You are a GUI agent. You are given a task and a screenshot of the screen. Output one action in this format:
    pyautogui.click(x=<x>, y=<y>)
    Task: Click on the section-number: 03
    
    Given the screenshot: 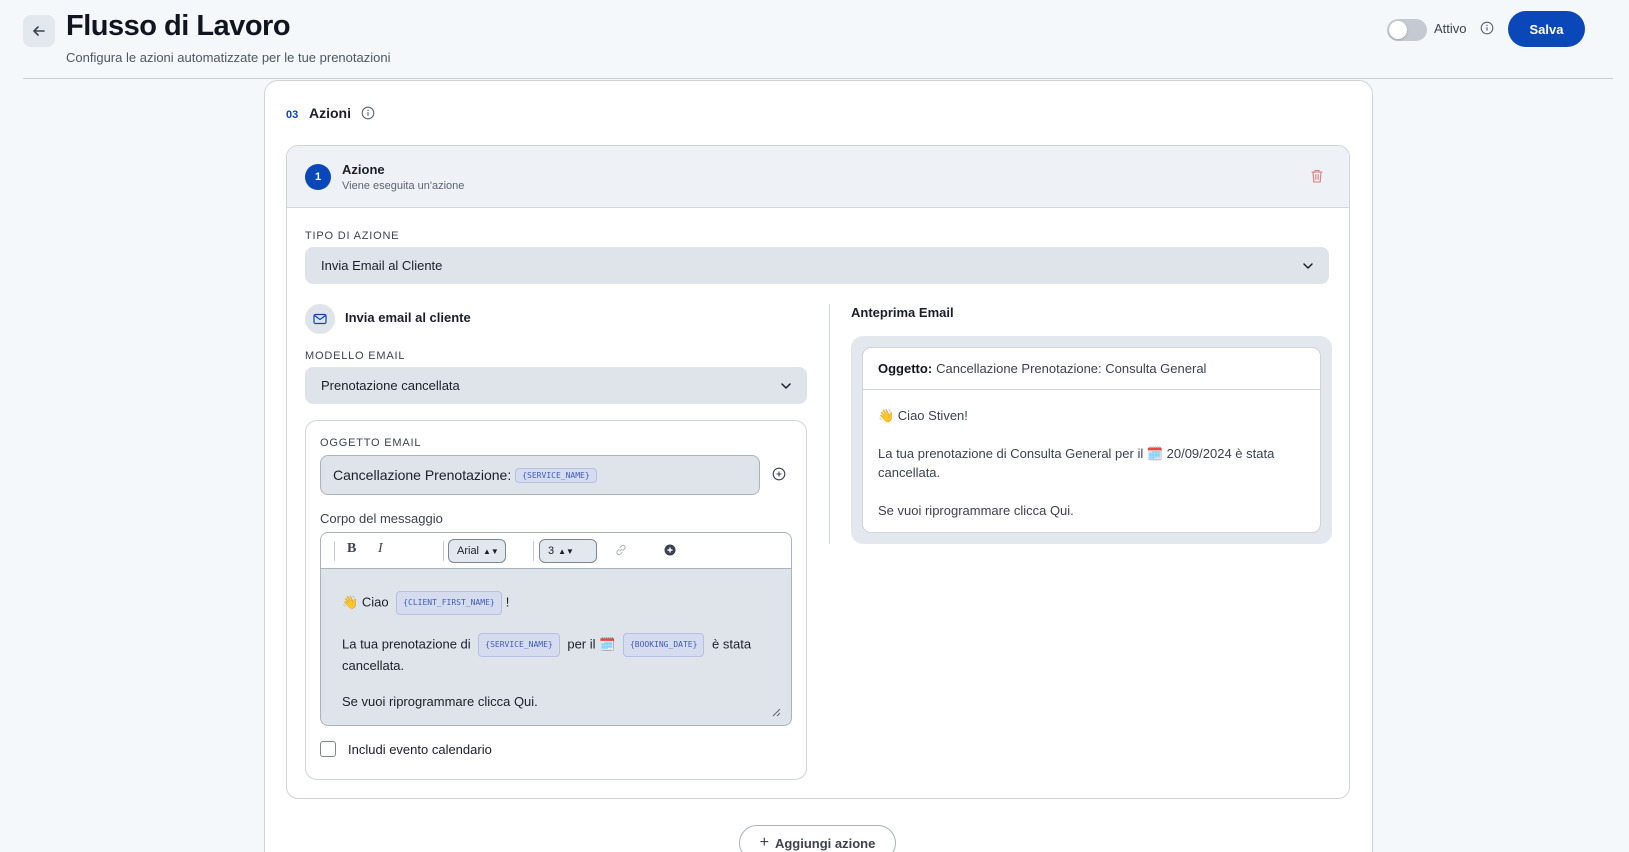 What is the action you would take?
    pyautogui.click(x=292, y=115)
    